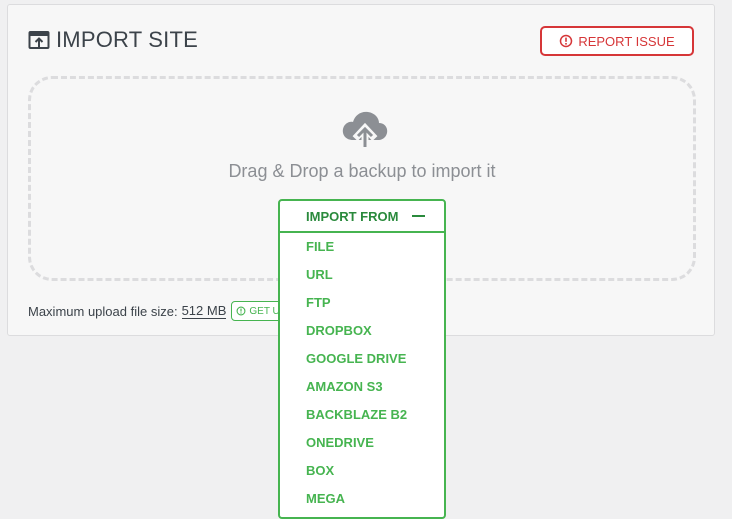 Image resolution: width=732 pixels, height=519 pixels. Describe the element at coordinates (362, 499) in the screenshot. I see `import-option-mega: MEGA` at that location.